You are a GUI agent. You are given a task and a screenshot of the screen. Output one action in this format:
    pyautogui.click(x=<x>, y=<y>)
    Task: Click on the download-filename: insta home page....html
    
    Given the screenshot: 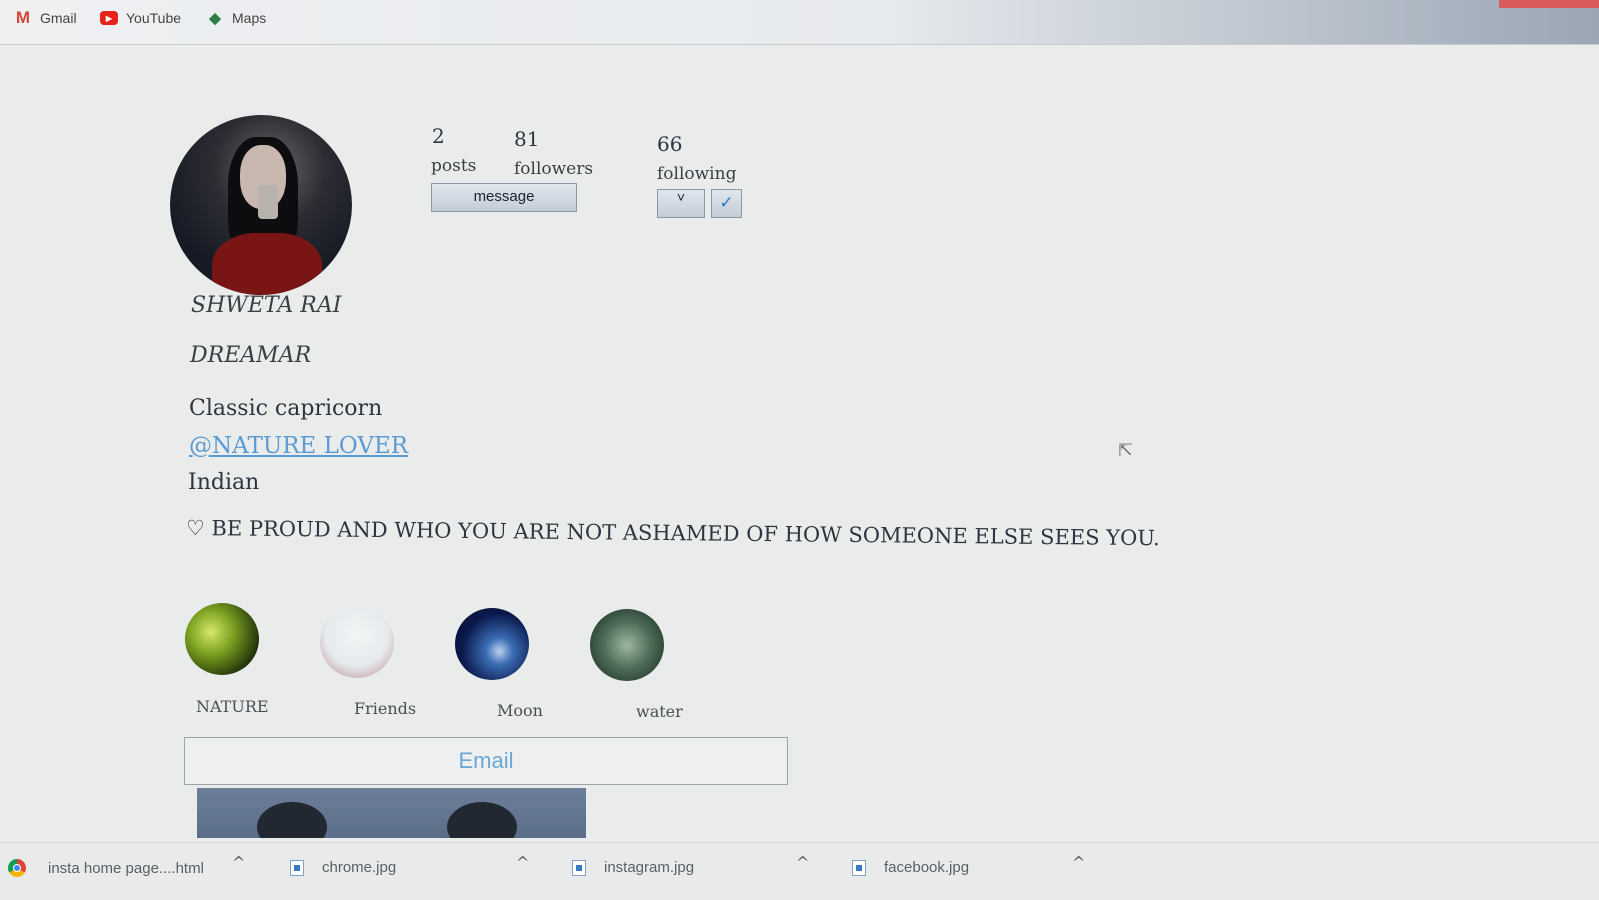 What is the action you would take?
    pyautogui.click(x=126, y=868)
    